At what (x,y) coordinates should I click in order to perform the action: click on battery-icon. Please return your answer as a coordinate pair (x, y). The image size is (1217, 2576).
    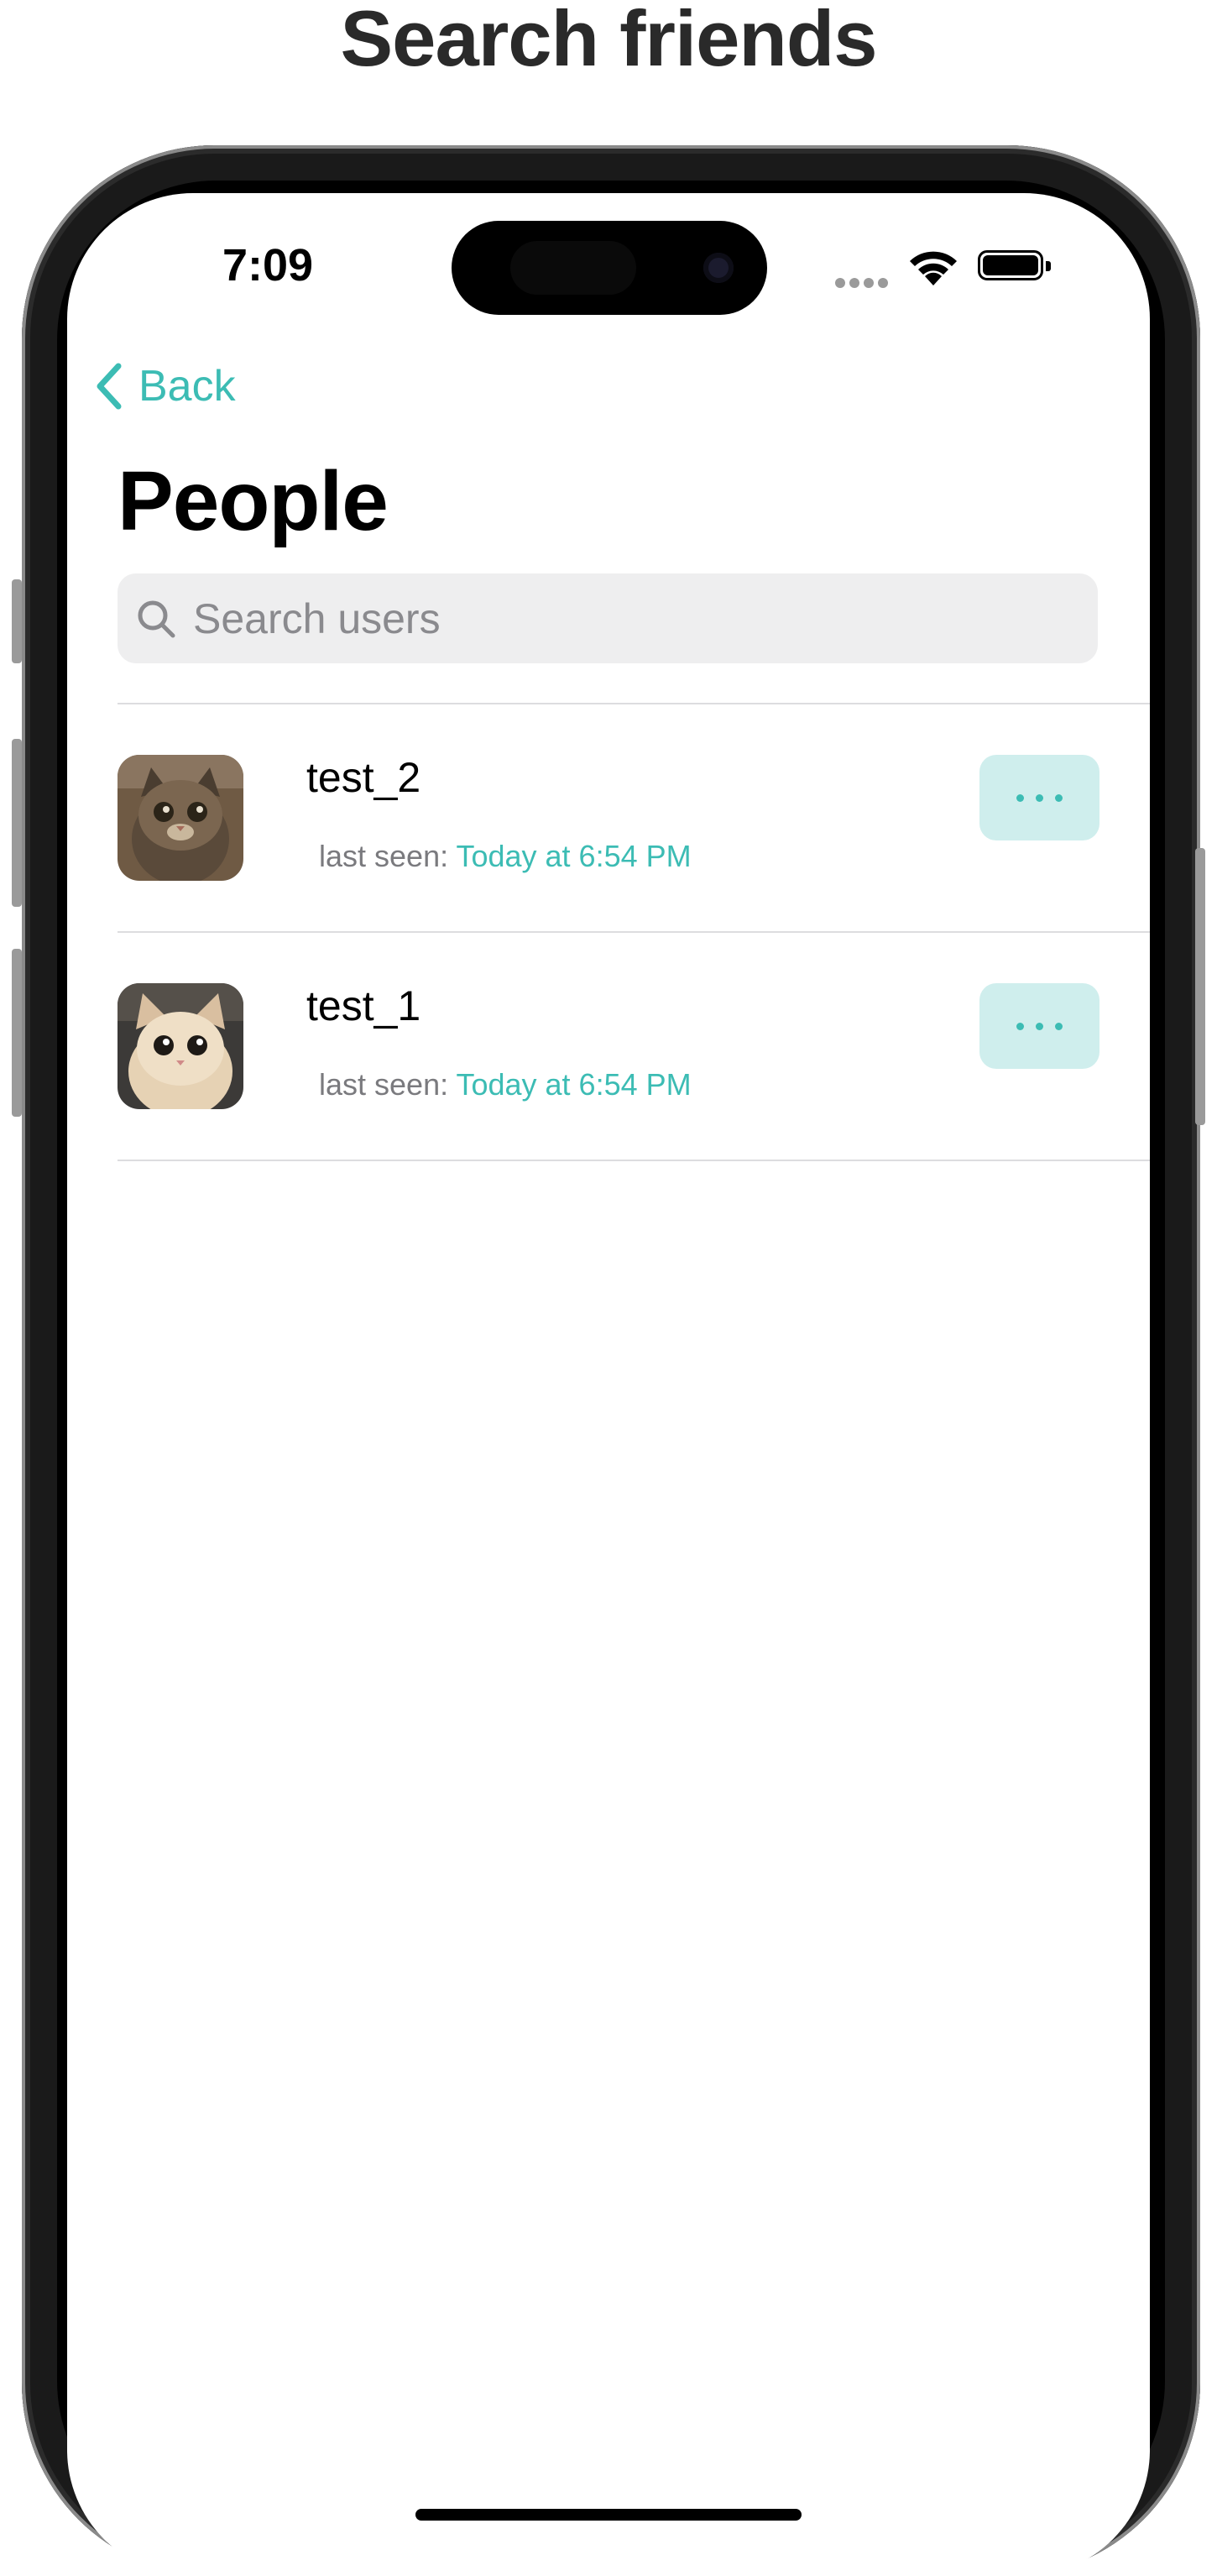
    Looking at the image, I should click on (1014, 265).